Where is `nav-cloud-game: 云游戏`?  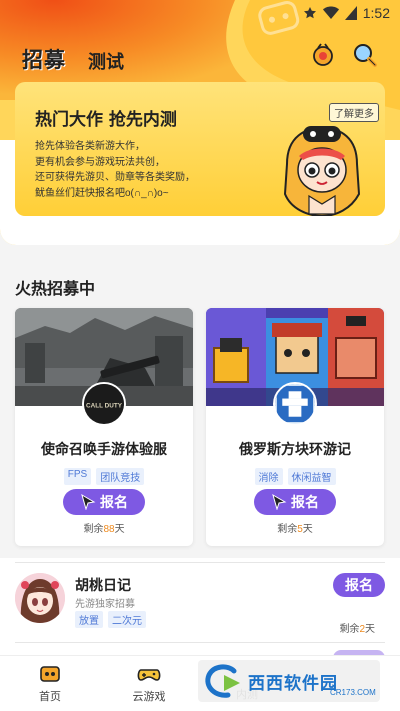
nav-cloud-game: 云游戏 is located at coordinates (149, 684).